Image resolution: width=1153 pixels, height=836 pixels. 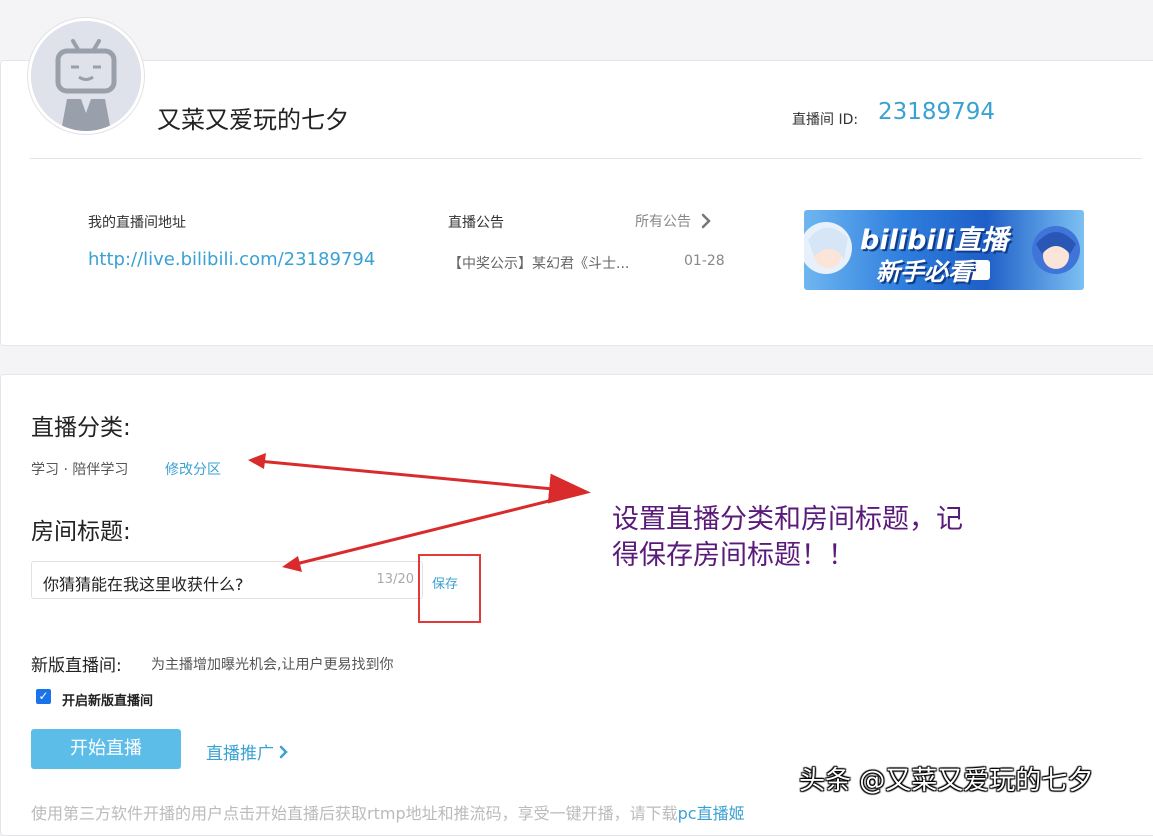 What do you see at coordinates (937, 112) in the screenshot?
I see `room-id: 23189794` at bounding box center [937, 112].